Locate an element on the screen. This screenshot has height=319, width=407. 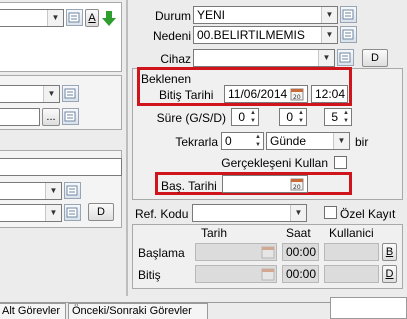
tekrarla-count-value: 0 is located at coordinates (228, 141).